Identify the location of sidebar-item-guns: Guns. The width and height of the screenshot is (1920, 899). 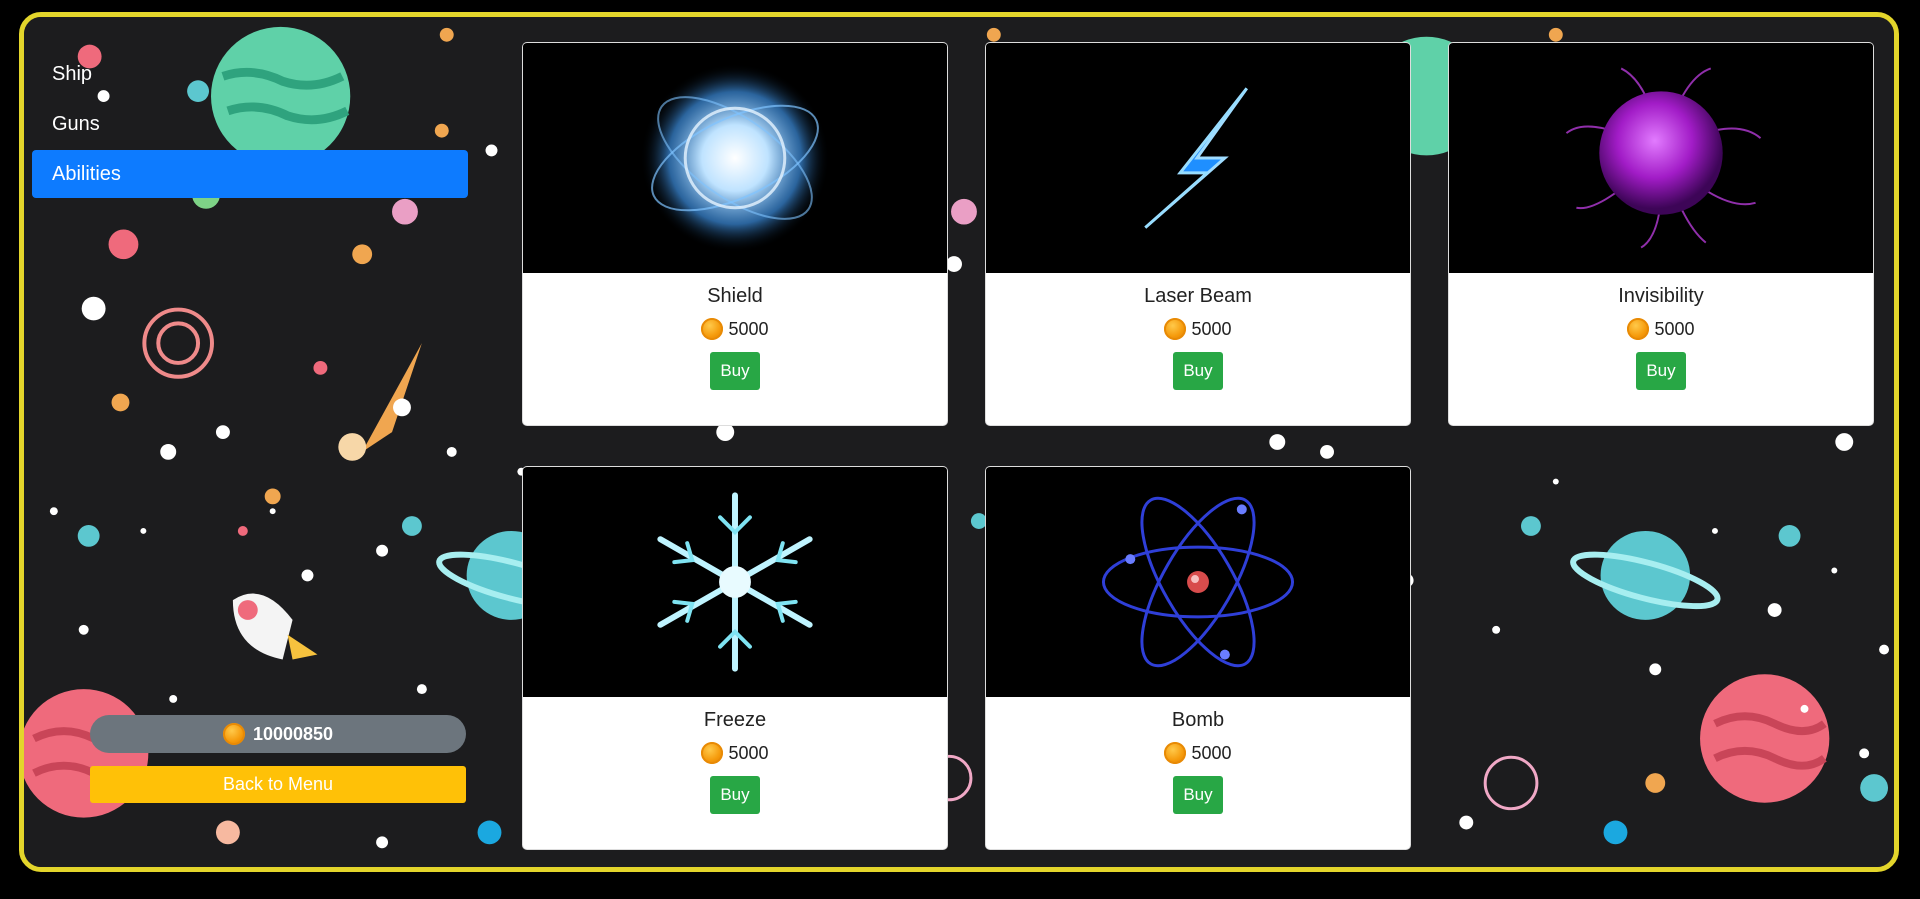
(250, 124).